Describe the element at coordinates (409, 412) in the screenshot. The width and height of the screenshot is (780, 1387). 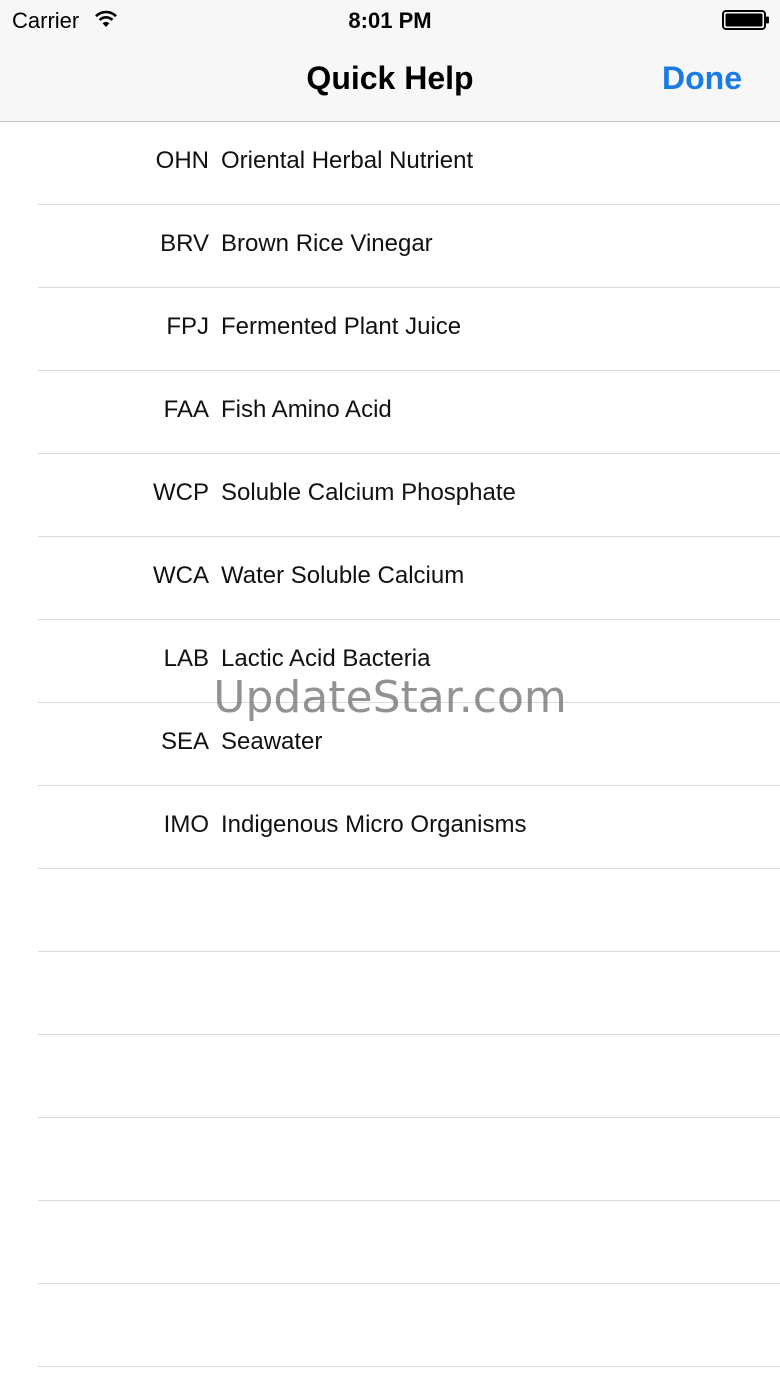
I see `table-row: FAA Fish Amino Acid` at that location.